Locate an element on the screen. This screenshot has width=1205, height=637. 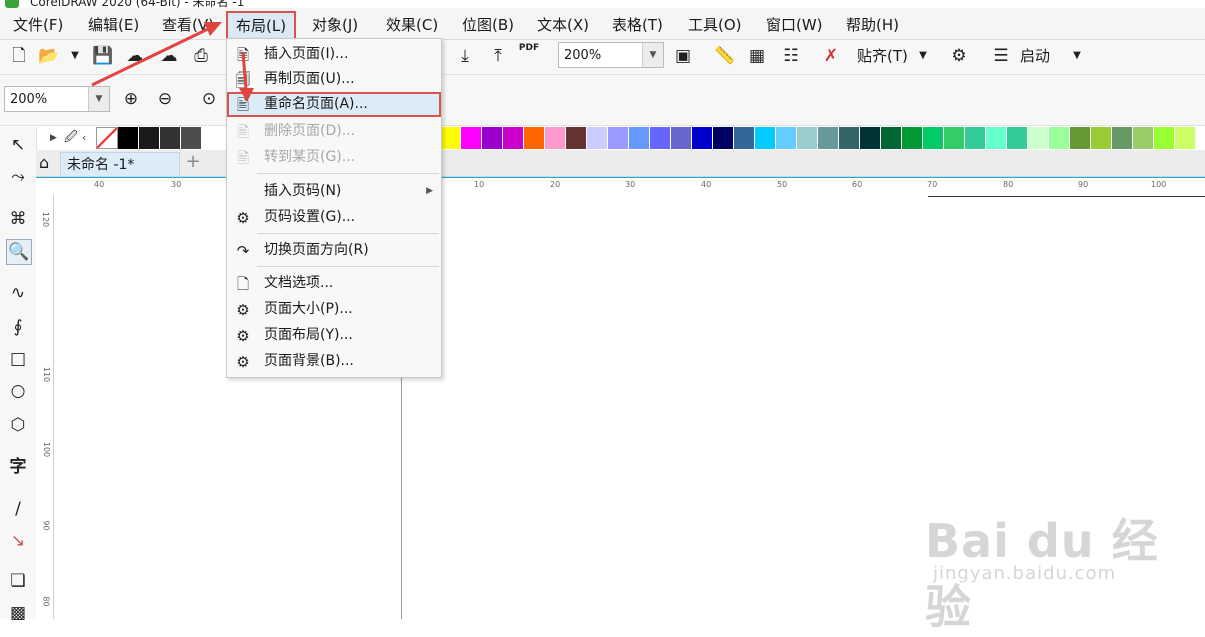
menu-help: 帮助(H) is located at coordinates (872, 25).